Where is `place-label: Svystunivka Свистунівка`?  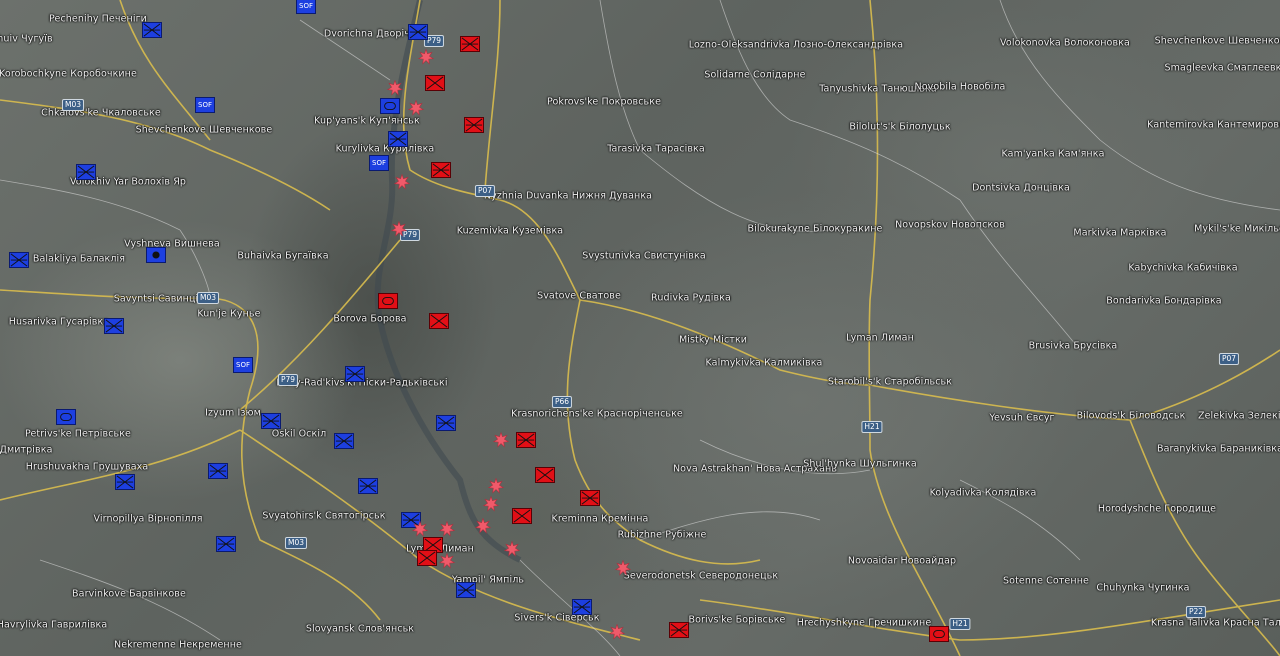 place-label: Svystunivka Свистунівка is located at coordinates (644, 256).